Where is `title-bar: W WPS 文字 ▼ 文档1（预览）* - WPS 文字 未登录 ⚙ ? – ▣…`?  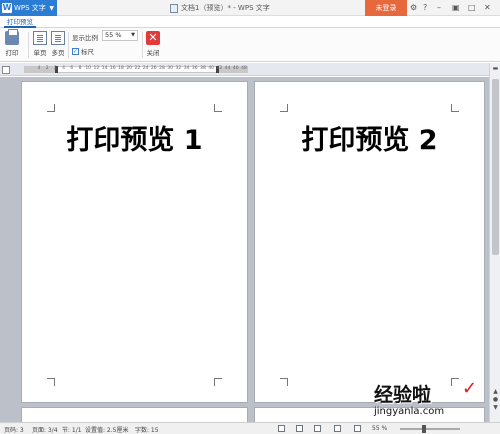 title-bar: W WPS 文字 ▼ 文档1（预览）* - WPS 文字 未登录 ⚙ ? – ▣… is located at coordinates (250, 8).